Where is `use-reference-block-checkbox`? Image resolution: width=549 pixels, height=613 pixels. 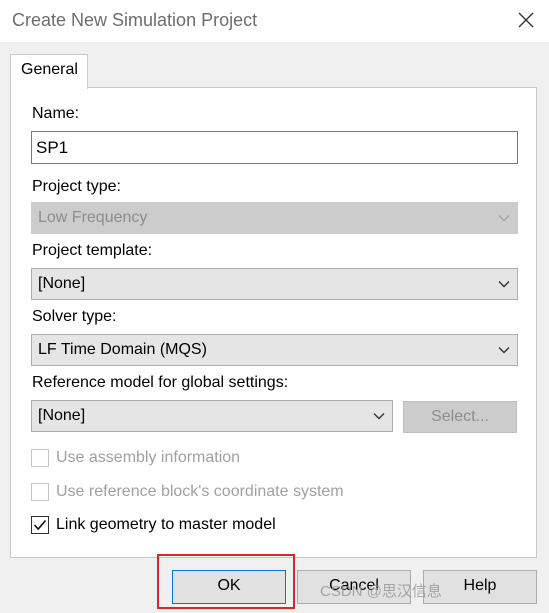
use-reference-block-checkbox is located at coordinates (40, 492).